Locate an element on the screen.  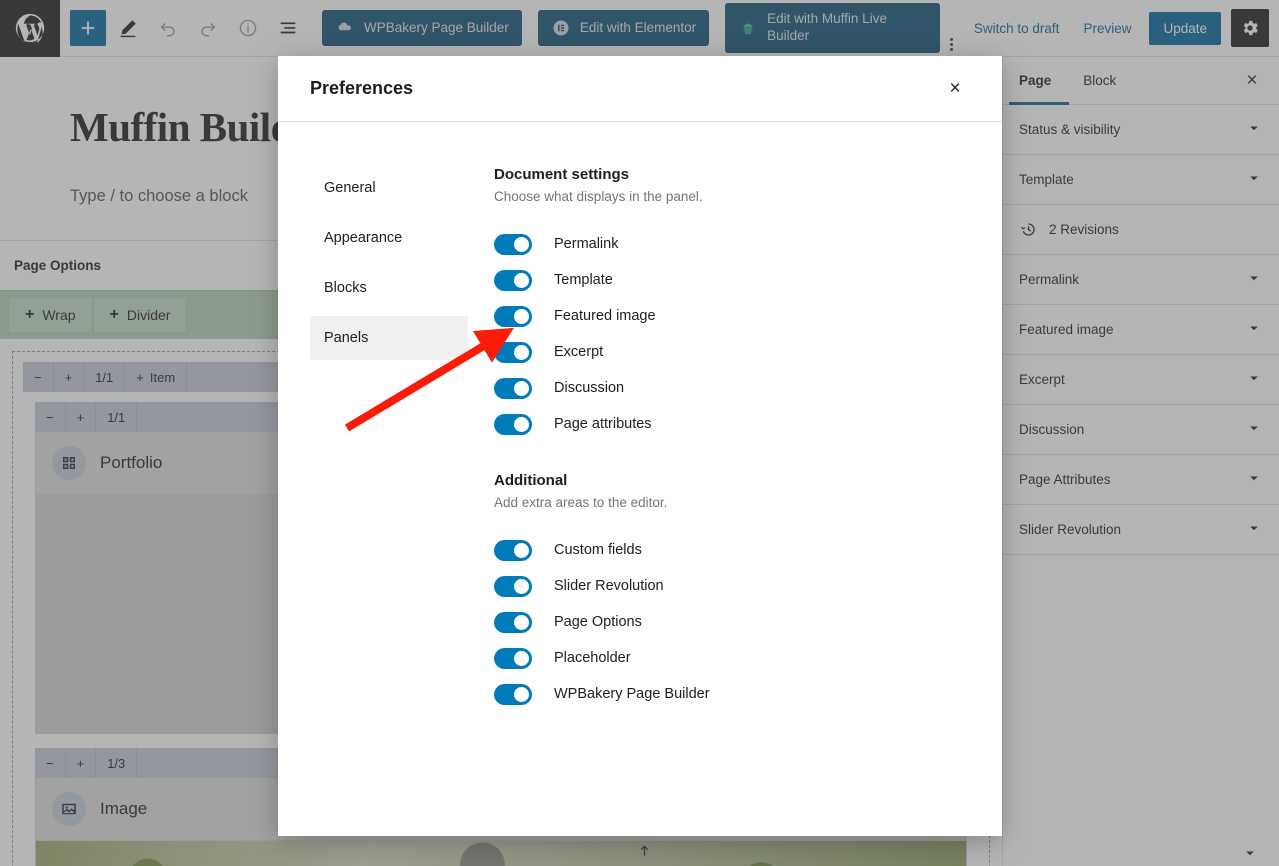
toggle-discussion is located at coordinates (513, 388).